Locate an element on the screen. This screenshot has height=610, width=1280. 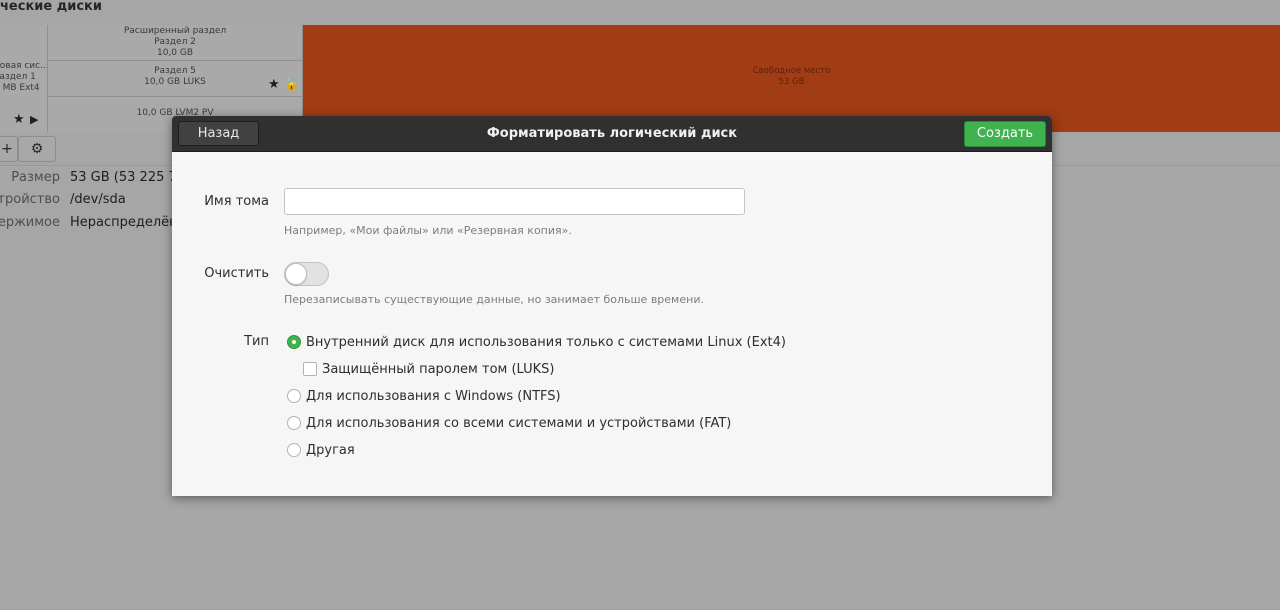
luks-option-label: Защищённый паролем том (LUKS) is located at coordinates (438, 369).